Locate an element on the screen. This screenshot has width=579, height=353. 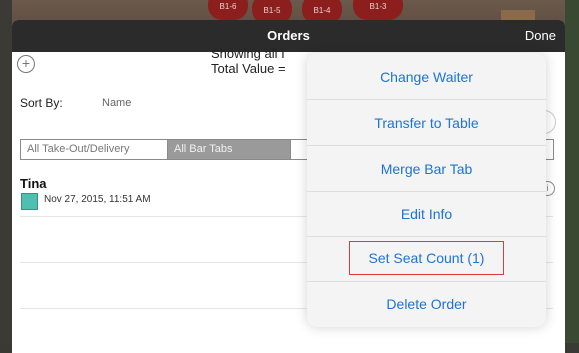
sort-by-label: Sort By: is located at coordinates (41, 103).